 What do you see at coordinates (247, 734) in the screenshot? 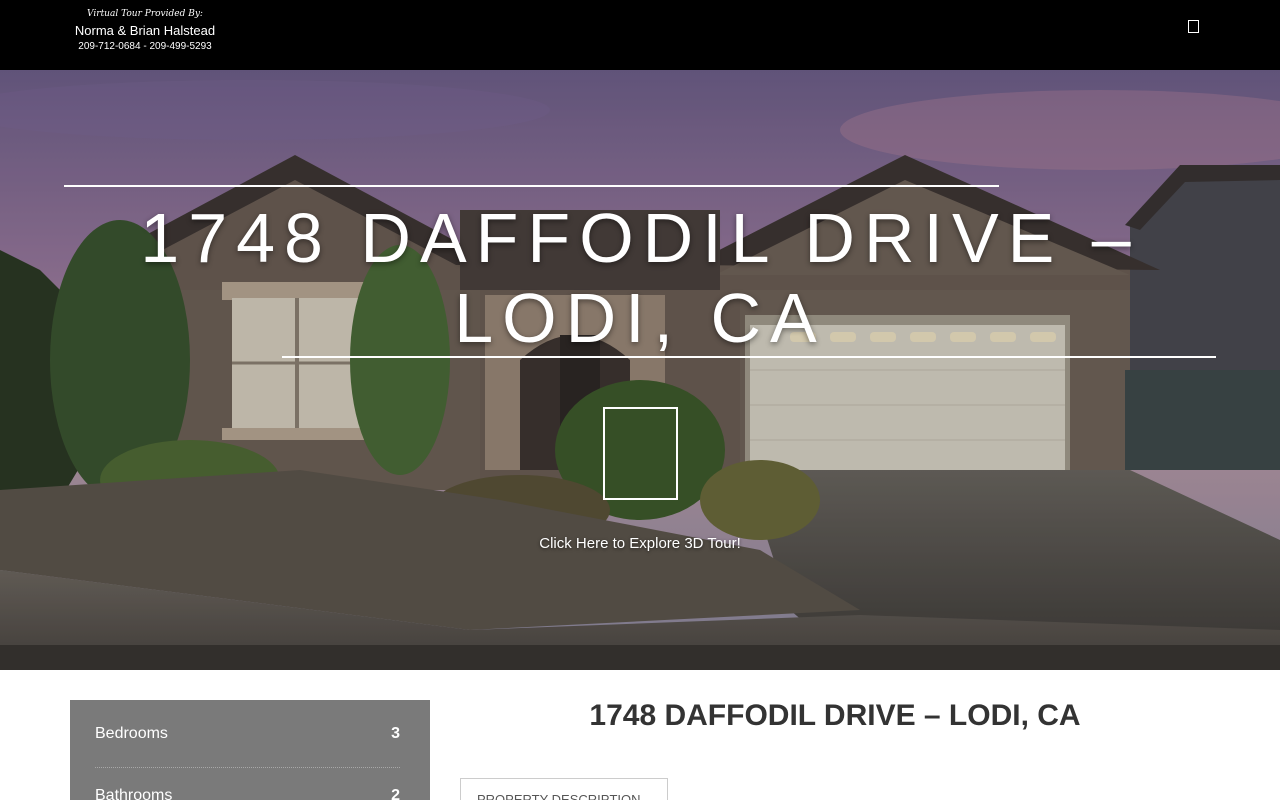
I see `stat-row-bedrooms: Bedrooms 3` at bounding box center [247, 734].